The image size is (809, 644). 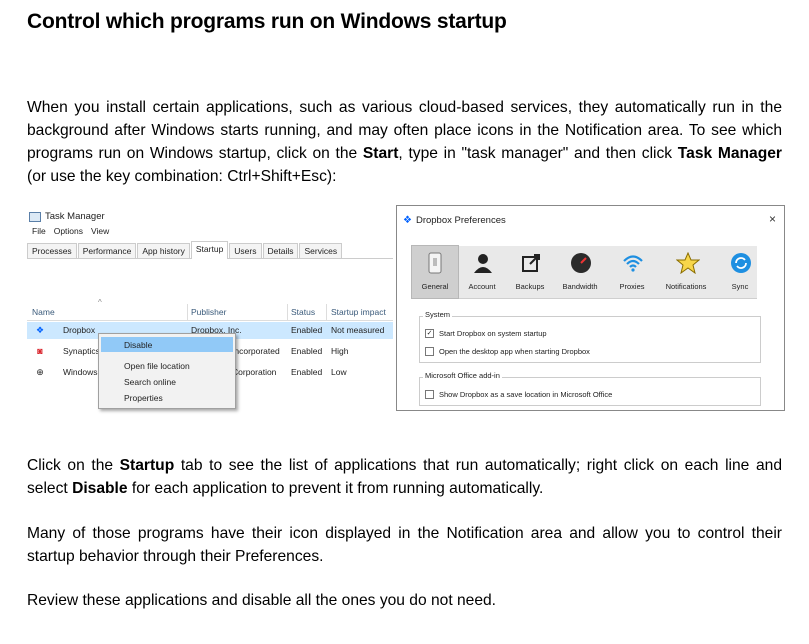 I want to click on checkbox-label: Start Dropbox on system startup, so click(x=493, y=333).